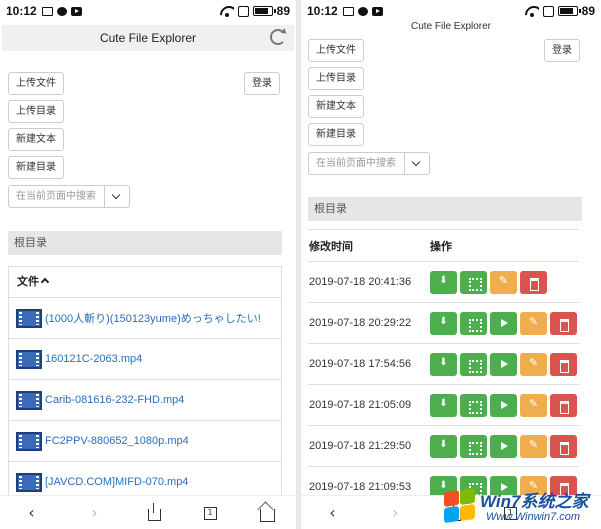 The height and width of the screenshot is (529, 601). I want to click on status-bar: 10:12 89, so click(148, 11).